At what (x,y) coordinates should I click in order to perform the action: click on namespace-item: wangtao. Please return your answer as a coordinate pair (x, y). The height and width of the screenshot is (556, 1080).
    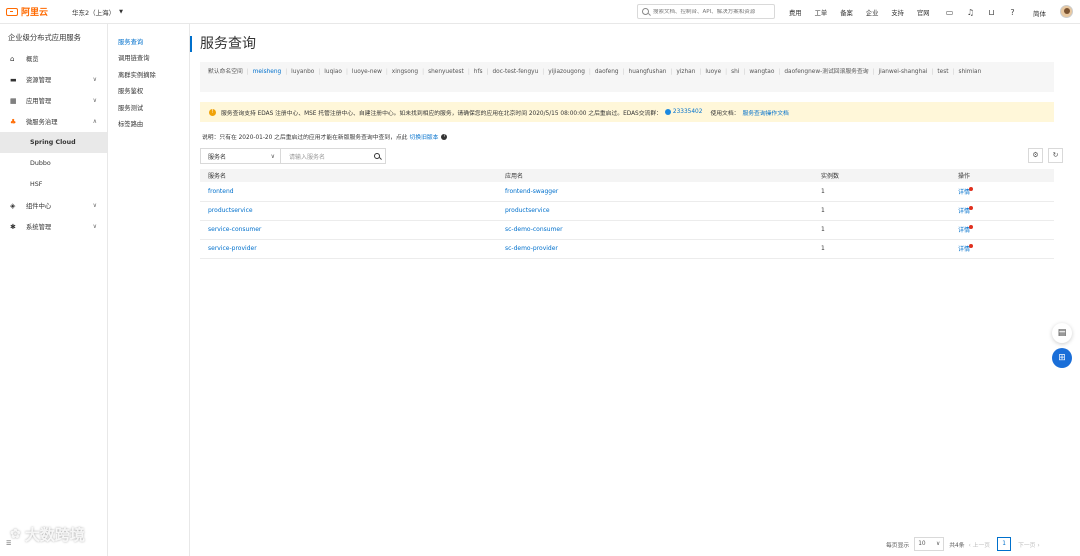
    Looking at the image, I should click on (761, 72).